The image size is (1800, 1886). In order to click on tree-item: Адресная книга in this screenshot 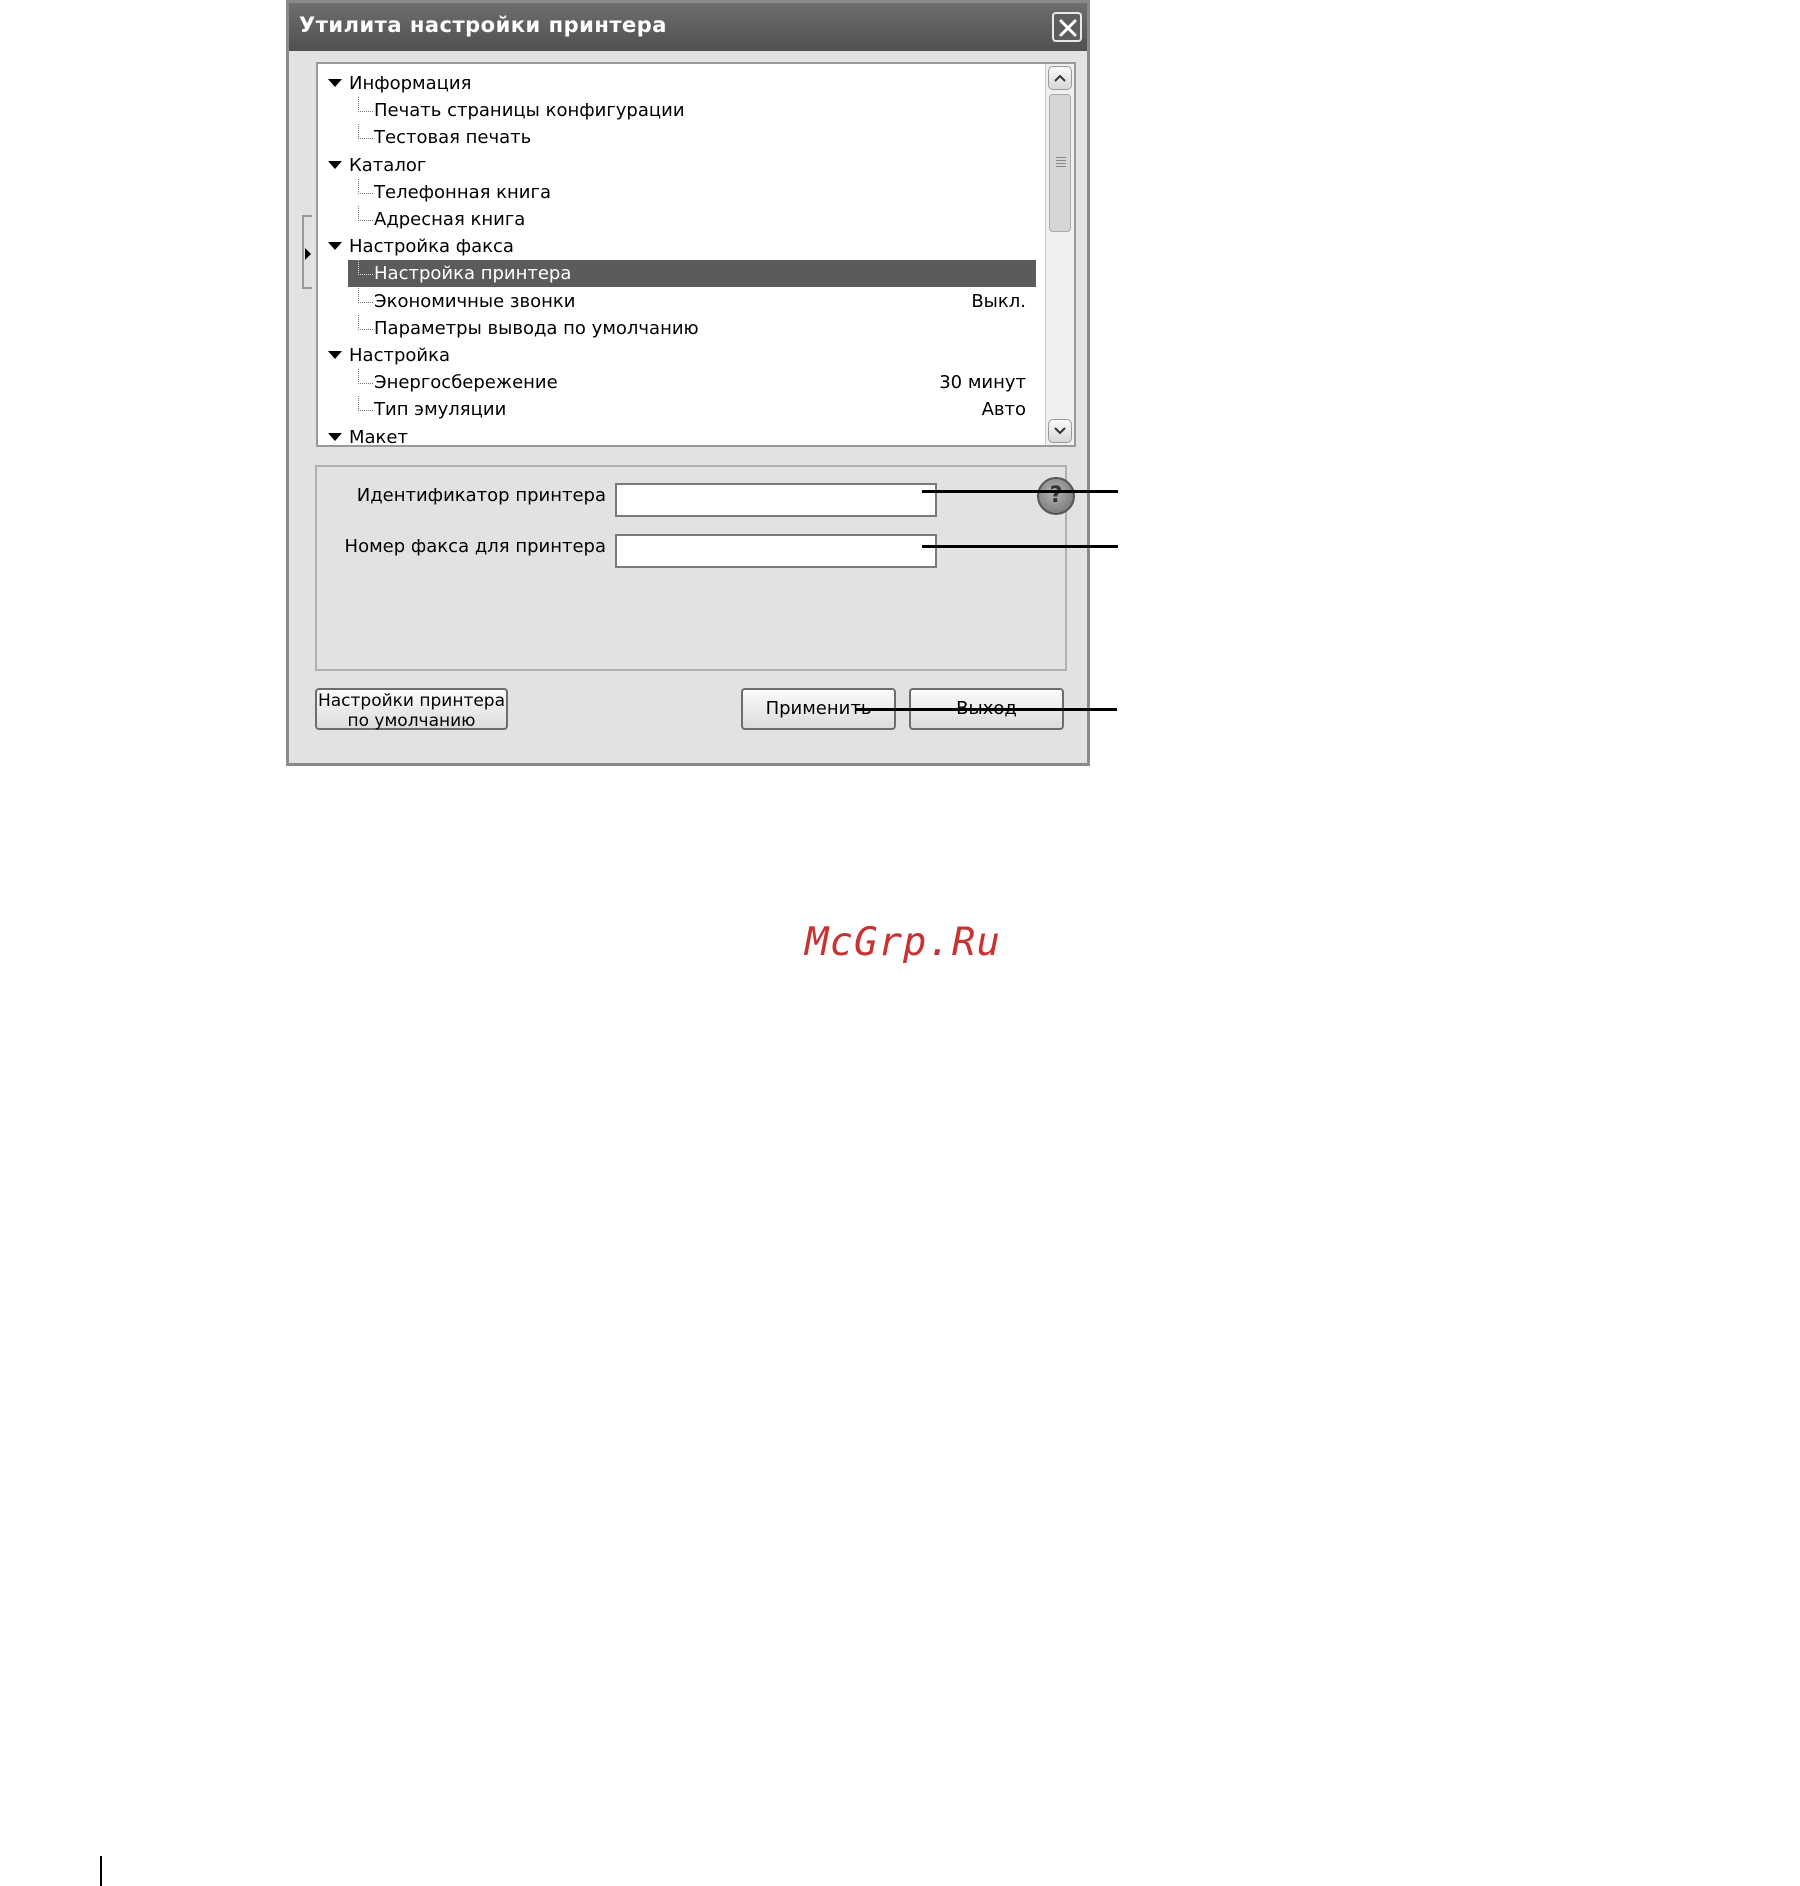, I will do `click(678, 219)`.